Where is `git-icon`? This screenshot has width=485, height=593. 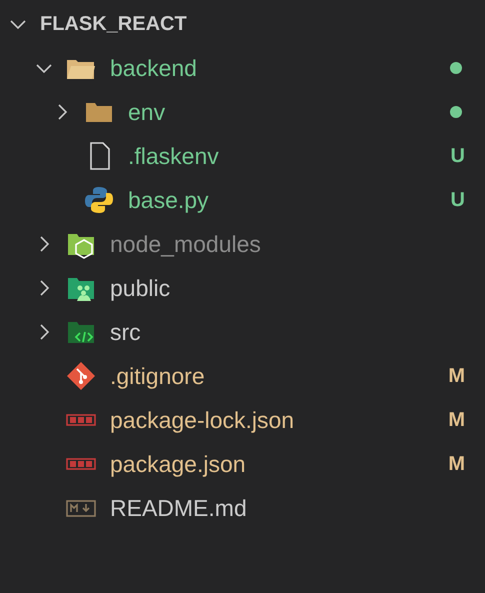
git-icon is located at coordinates (81, 376).